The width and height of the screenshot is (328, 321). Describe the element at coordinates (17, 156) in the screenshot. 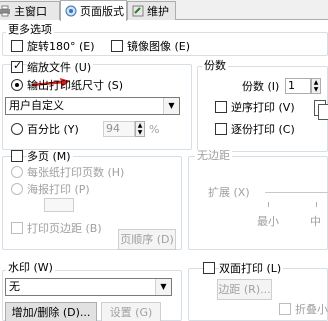

I see `multipage-checkbox` at that location.